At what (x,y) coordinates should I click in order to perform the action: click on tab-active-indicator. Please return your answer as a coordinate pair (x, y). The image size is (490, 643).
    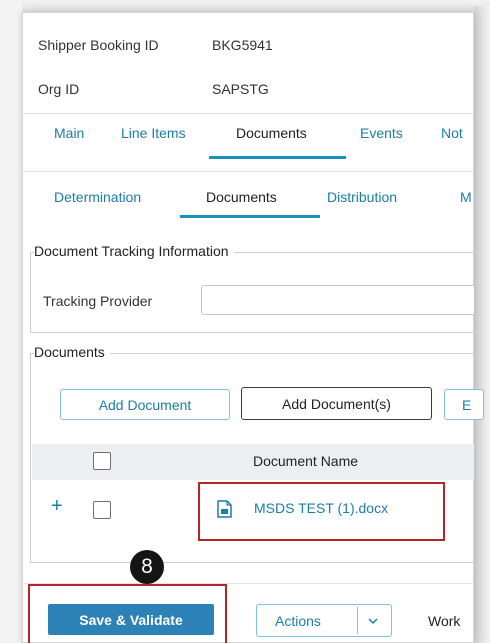
    Looking at the image, I should click on (277, 157).